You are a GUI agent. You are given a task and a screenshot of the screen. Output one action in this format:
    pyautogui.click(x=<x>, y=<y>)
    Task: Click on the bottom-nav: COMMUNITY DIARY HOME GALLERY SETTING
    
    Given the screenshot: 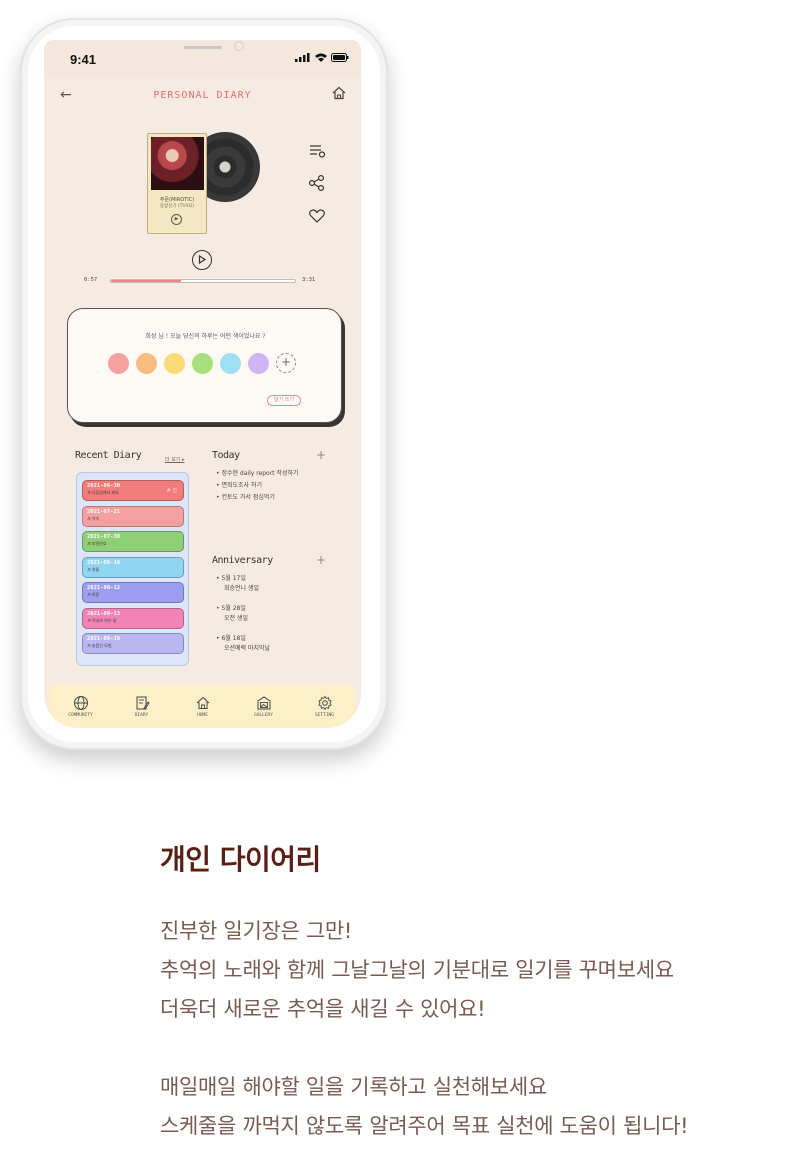 What is the action you would take?
    pyautogui.click(x=202, y=706)
    